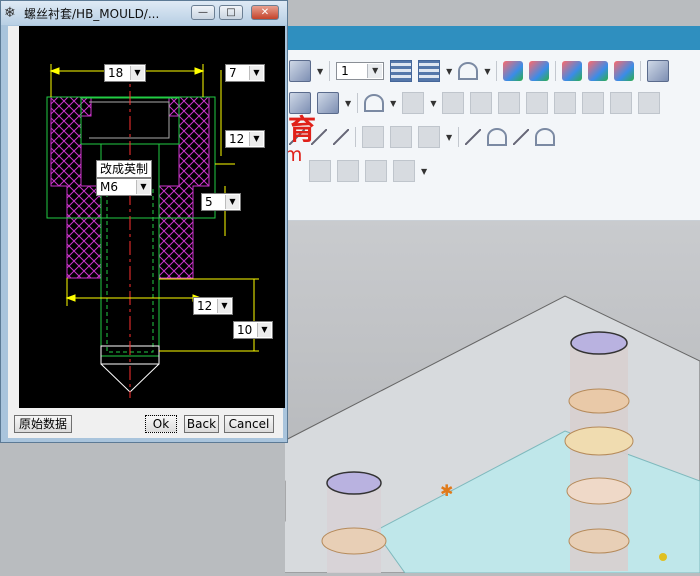  What do you see at coordinates (205, 306) in the screenshot?
I see `dim-12-value: 12` at bounding box center [205, 306].